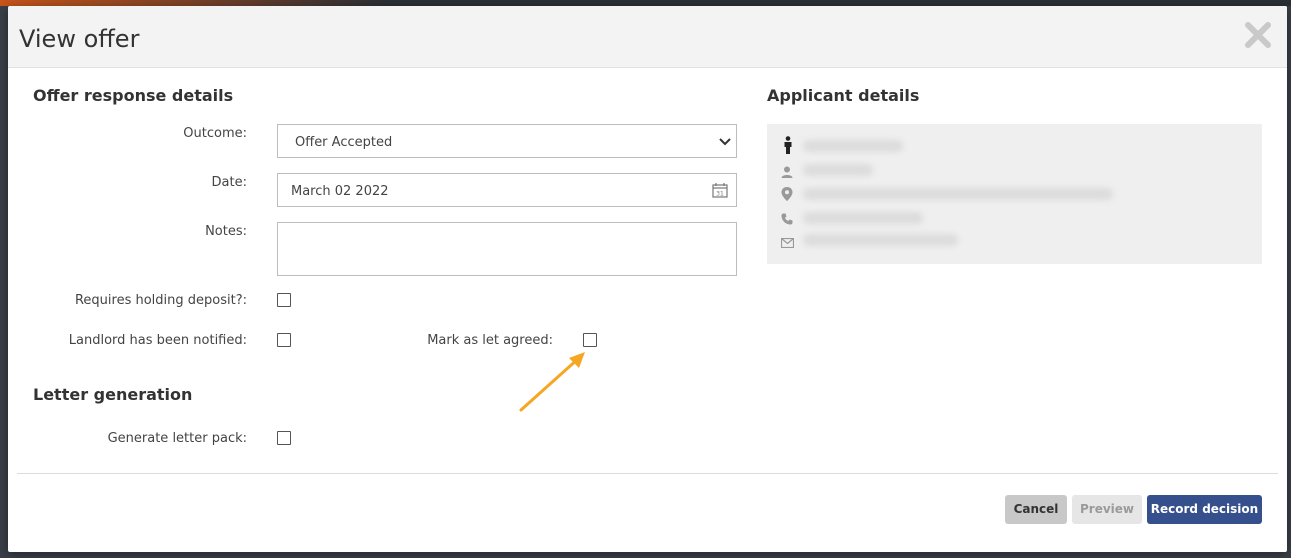 The width and height of the screenshot is (1291, 558). Describe the element at coordinates (284, 300) in the screenshot. I see `holding-deposit-checkbox` at that location.